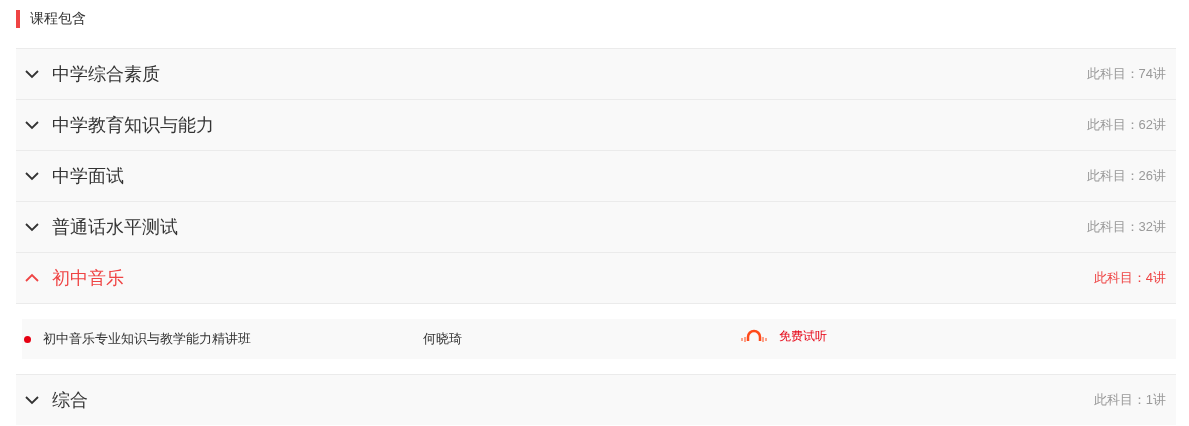 This screenshot has width=1189, height=426. What do you see at coordinates (596, 175) in the screenshot?
I see `subject-row: 中学面试 此科目：26讲` at bounding box center [596, 175].